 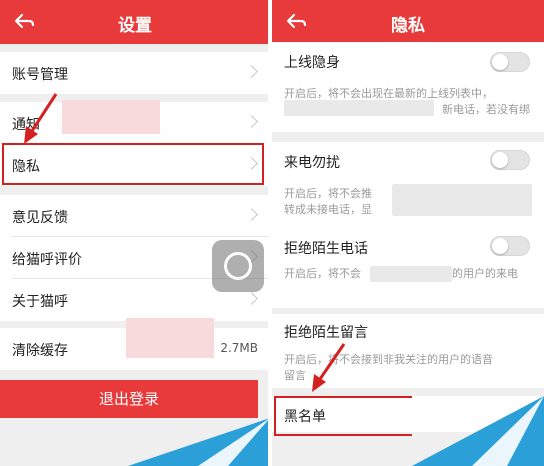 What do you see at coordinates (486, 109) in the screenshot?
I see `privacy-item-desc: 新电话，若没有绑` at bounding box center [486, 109].